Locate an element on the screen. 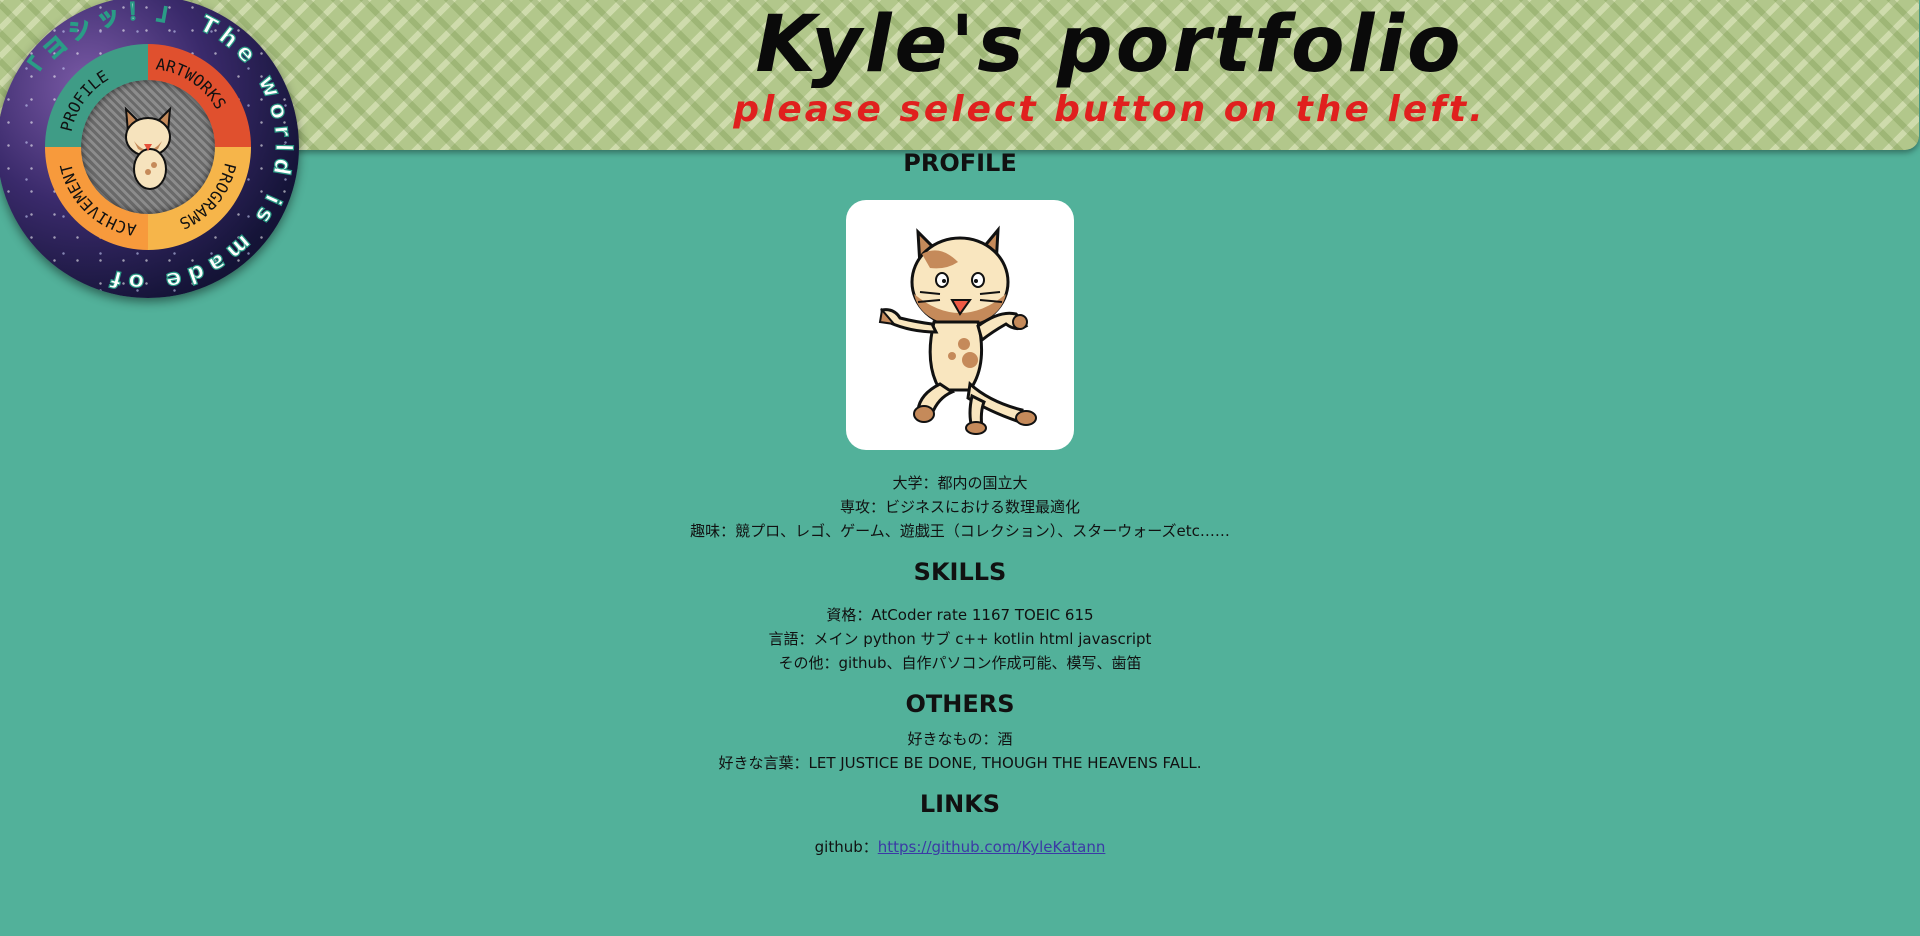 Image resolution: width=1920 pixels, height=936 pixels. skills-qualifications: 資格：AtCoder rate 1167 TOEIC 615 is located at coordinates (960, 615).